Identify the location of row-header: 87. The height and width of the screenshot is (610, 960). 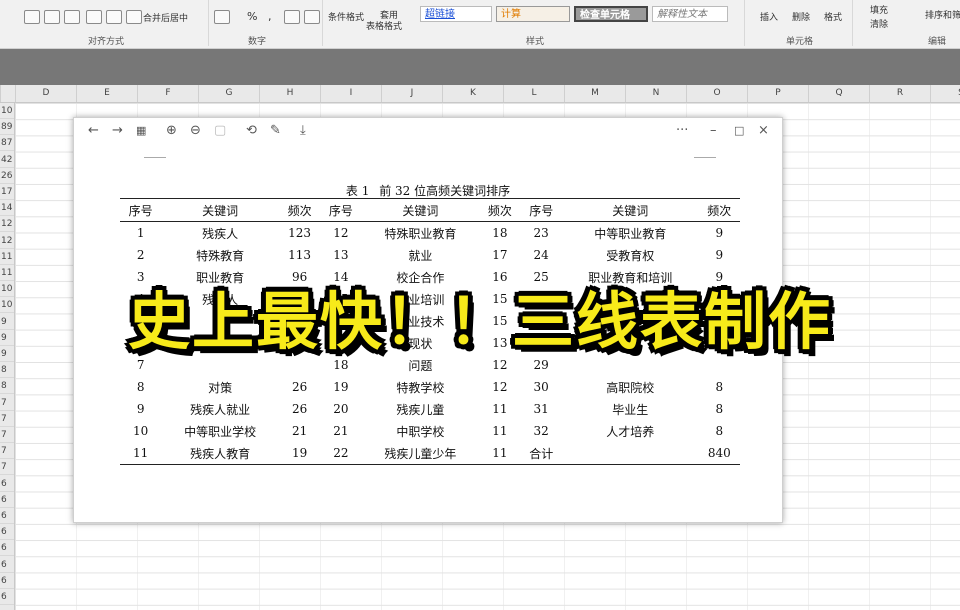
(7, 143).